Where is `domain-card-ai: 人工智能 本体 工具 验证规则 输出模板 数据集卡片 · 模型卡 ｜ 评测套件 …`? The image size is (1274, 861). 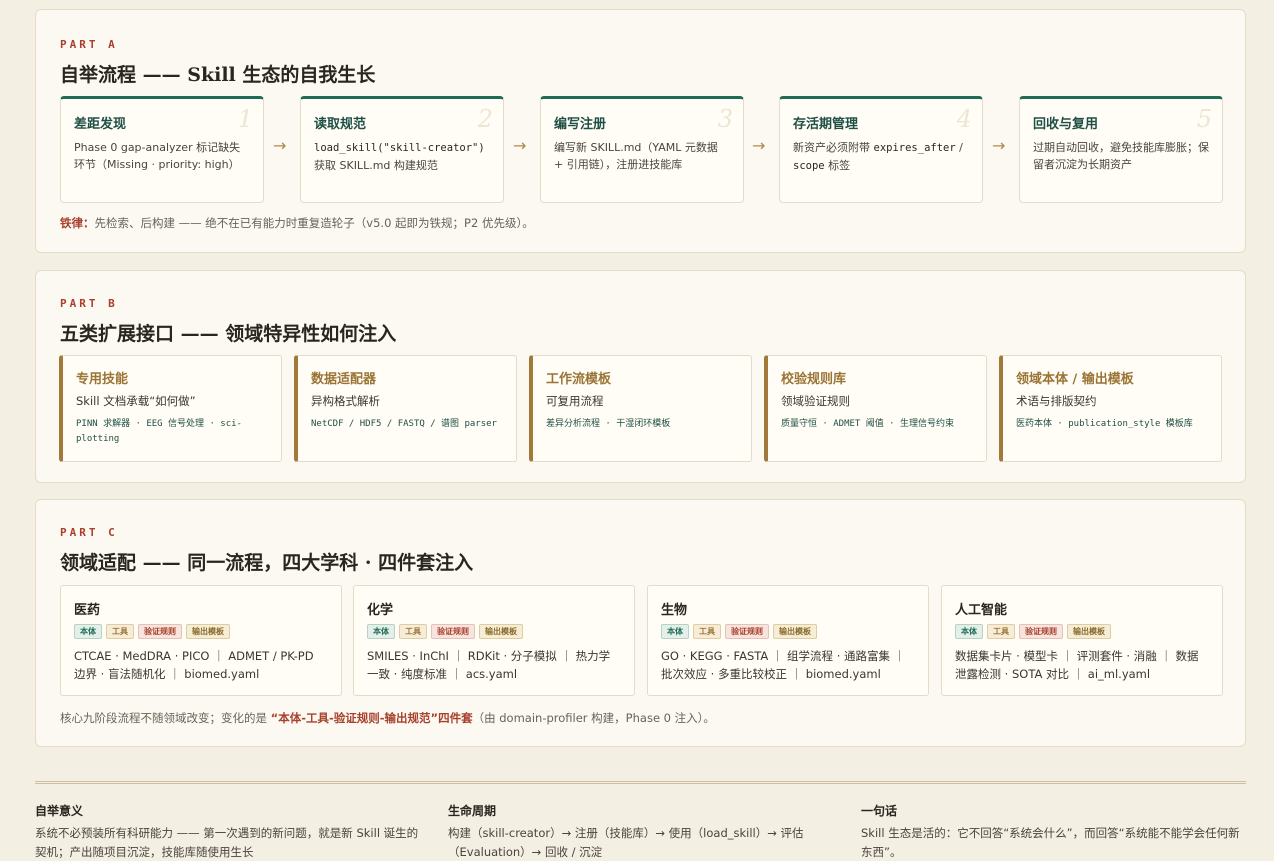 domain-card-ai: 人工智能 本体 工具 验证规则 输出模板 数据集卡片 · 模型卡 ｜ 评测套件 … is located at coordinates (1082, 640).